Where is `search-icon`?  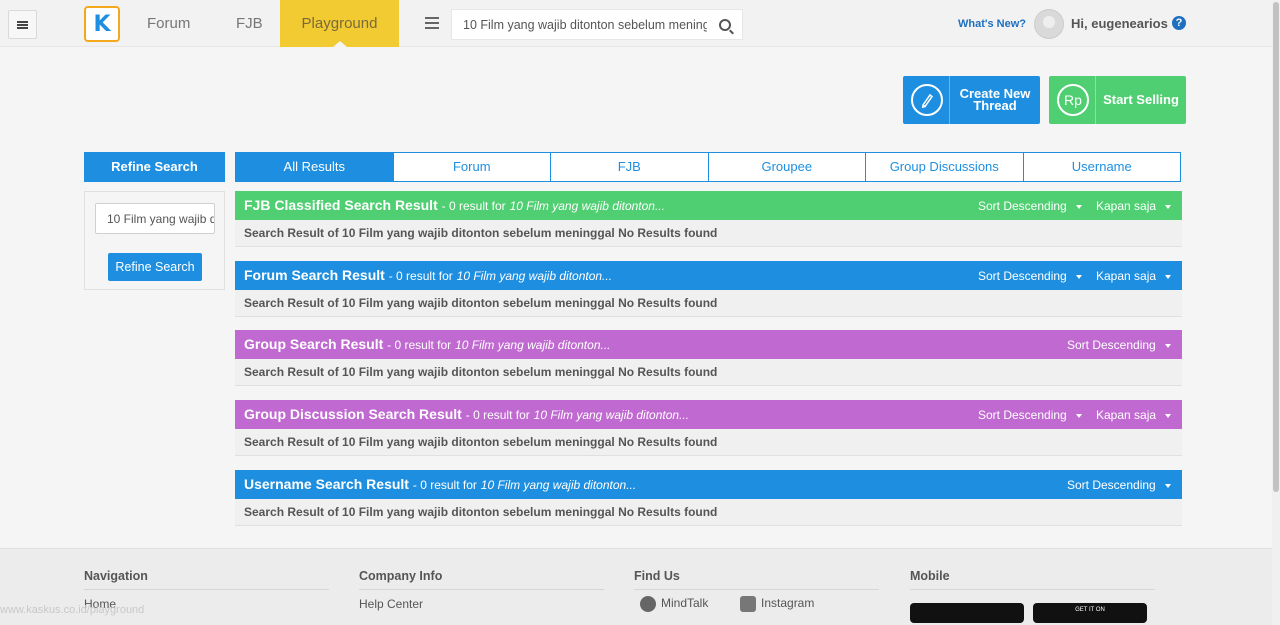 search-icon is located at coordinates (725, 25).